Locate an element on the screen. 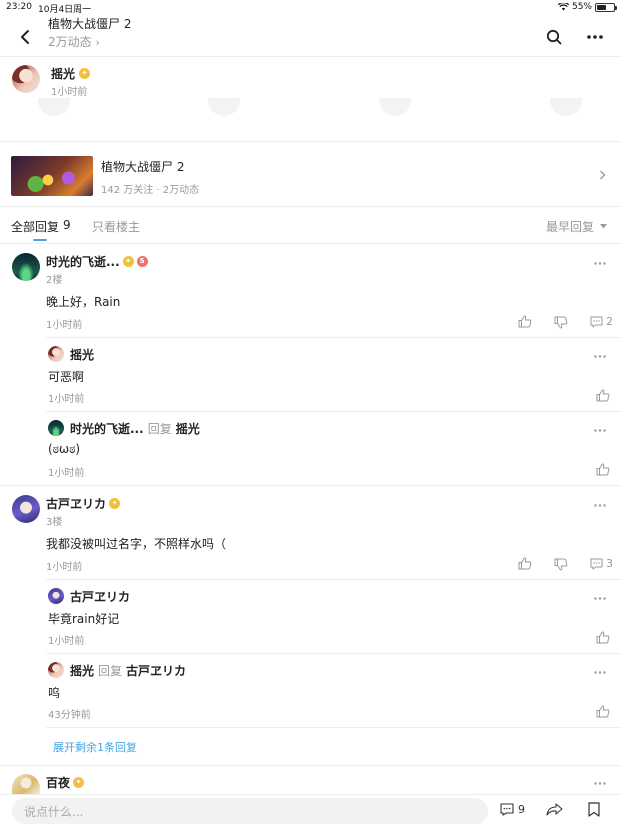  reply-time: 1小时前 is located at coordinates (66, 473).